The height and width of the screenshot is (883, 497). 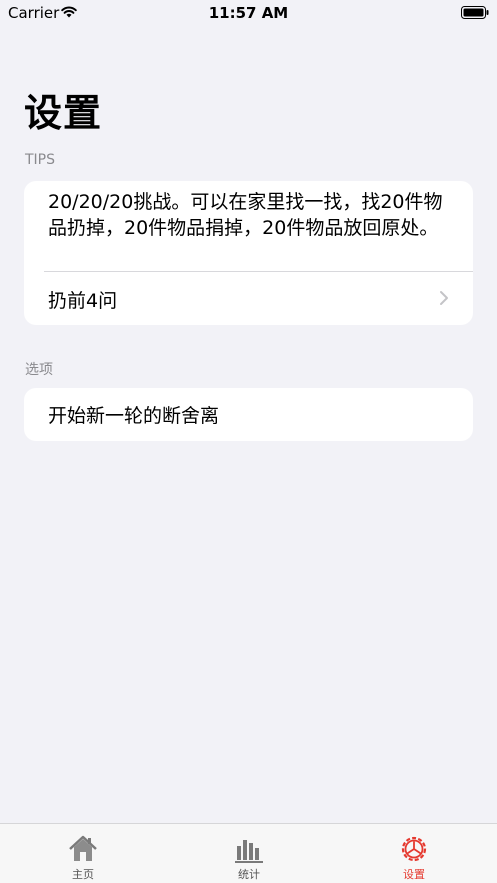 I want to click on bar-chart-icon, so click(x=249, y=851).